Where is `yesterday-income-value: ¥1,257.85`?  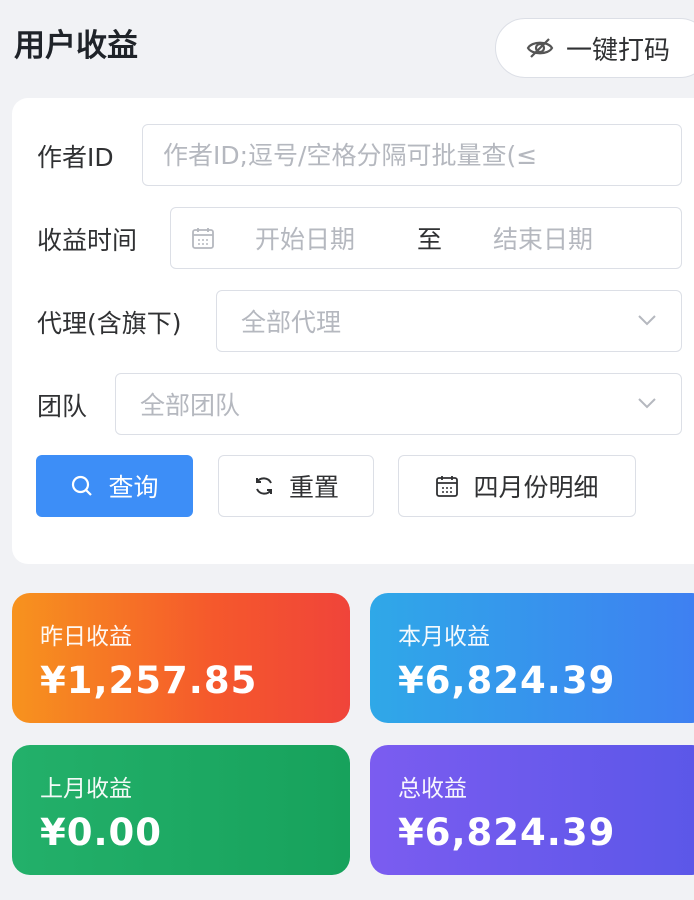 yesterday-income-value: ¥1,257.85 is located at coordinates (149, 680).